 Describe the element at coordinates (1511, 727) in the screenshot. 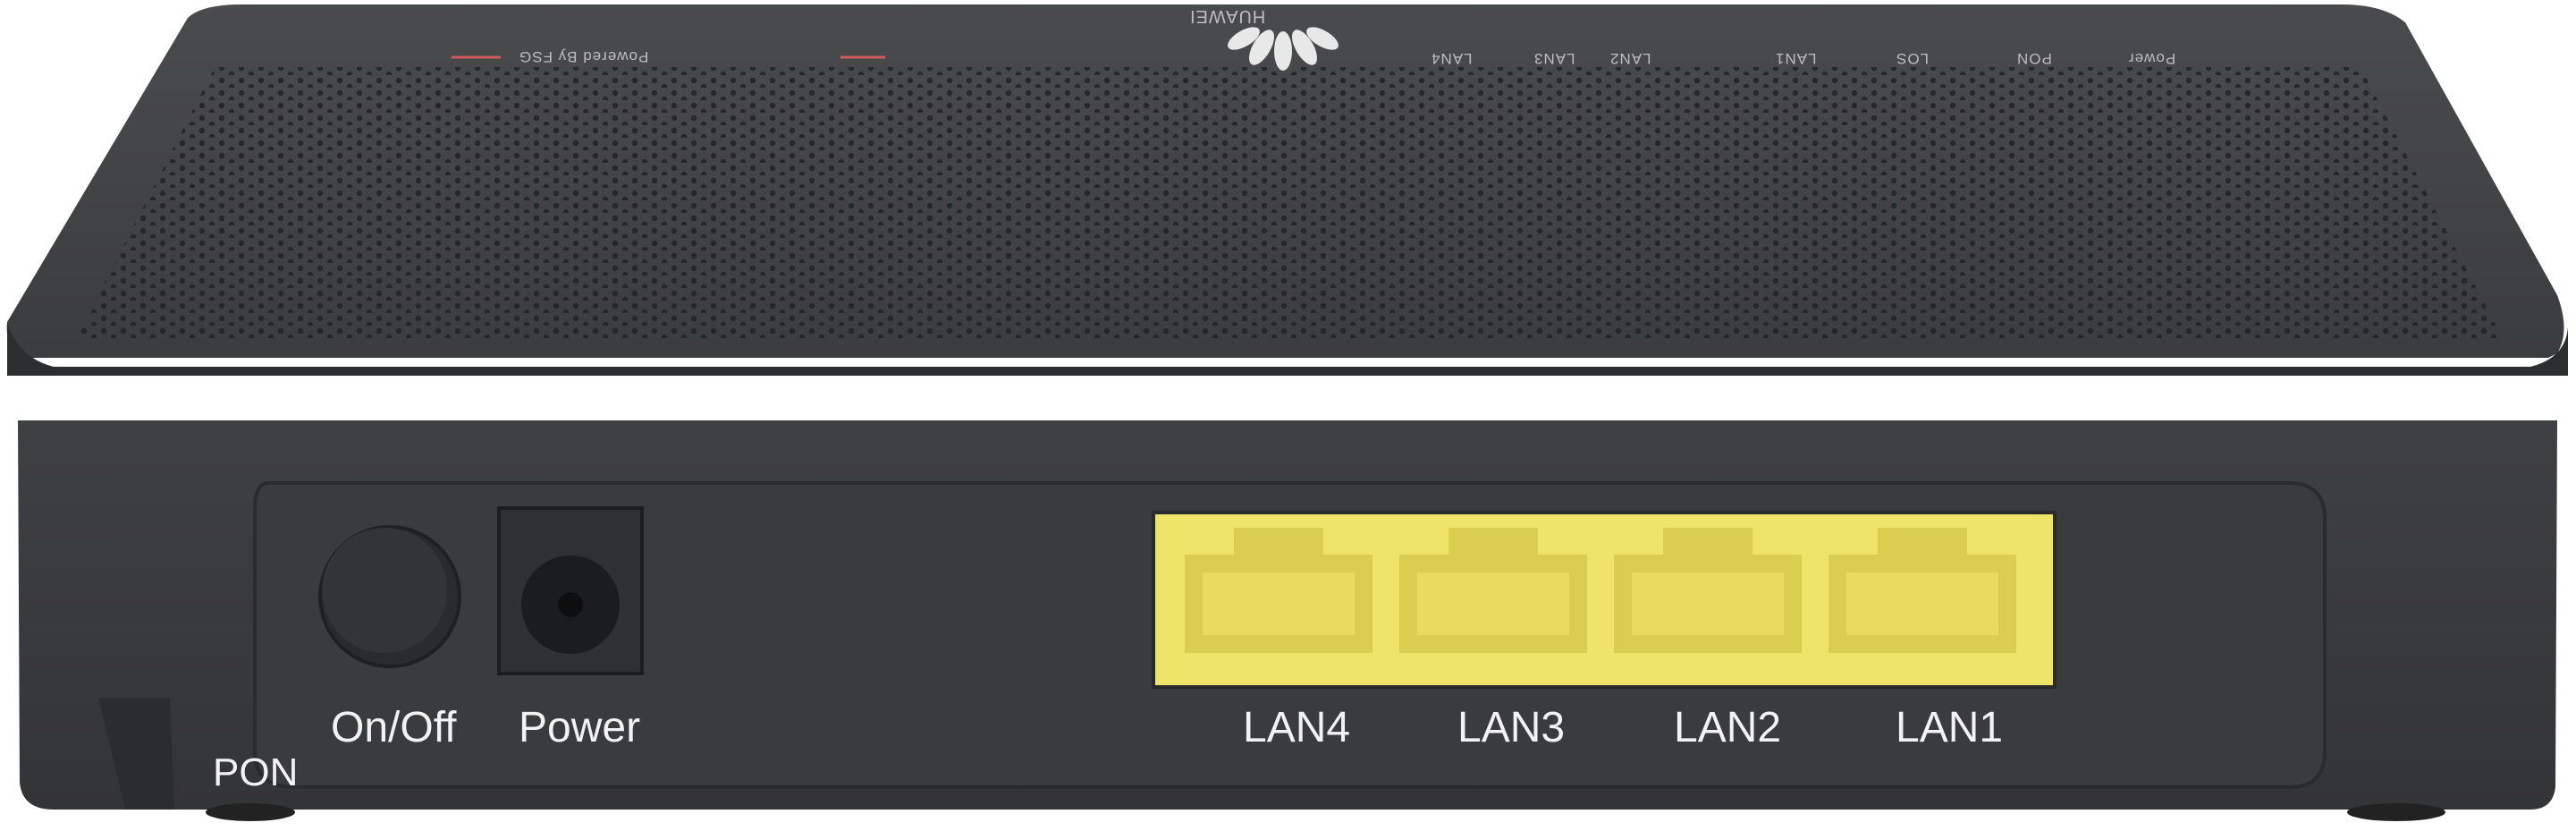

I see `lan3-label: LAN3` at that location.